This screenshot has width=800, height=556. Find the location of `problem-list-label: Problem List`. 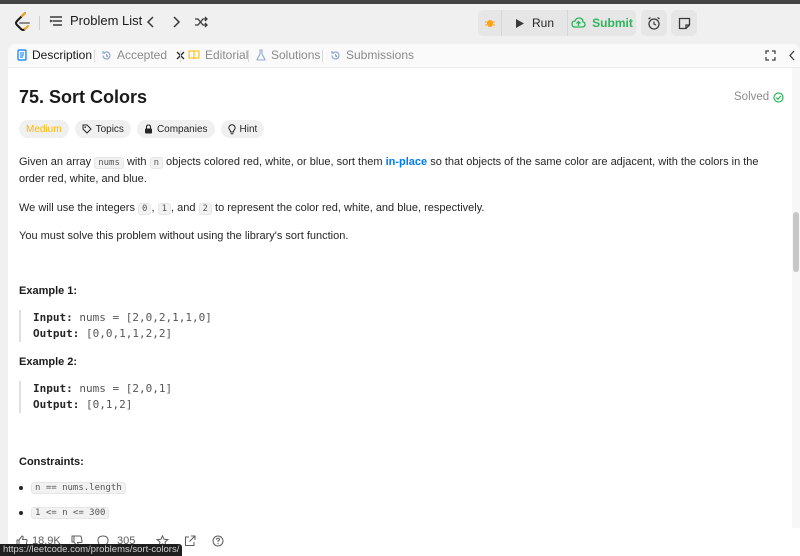

problem-list-label: Problem List is located at coordinates (106, 20).